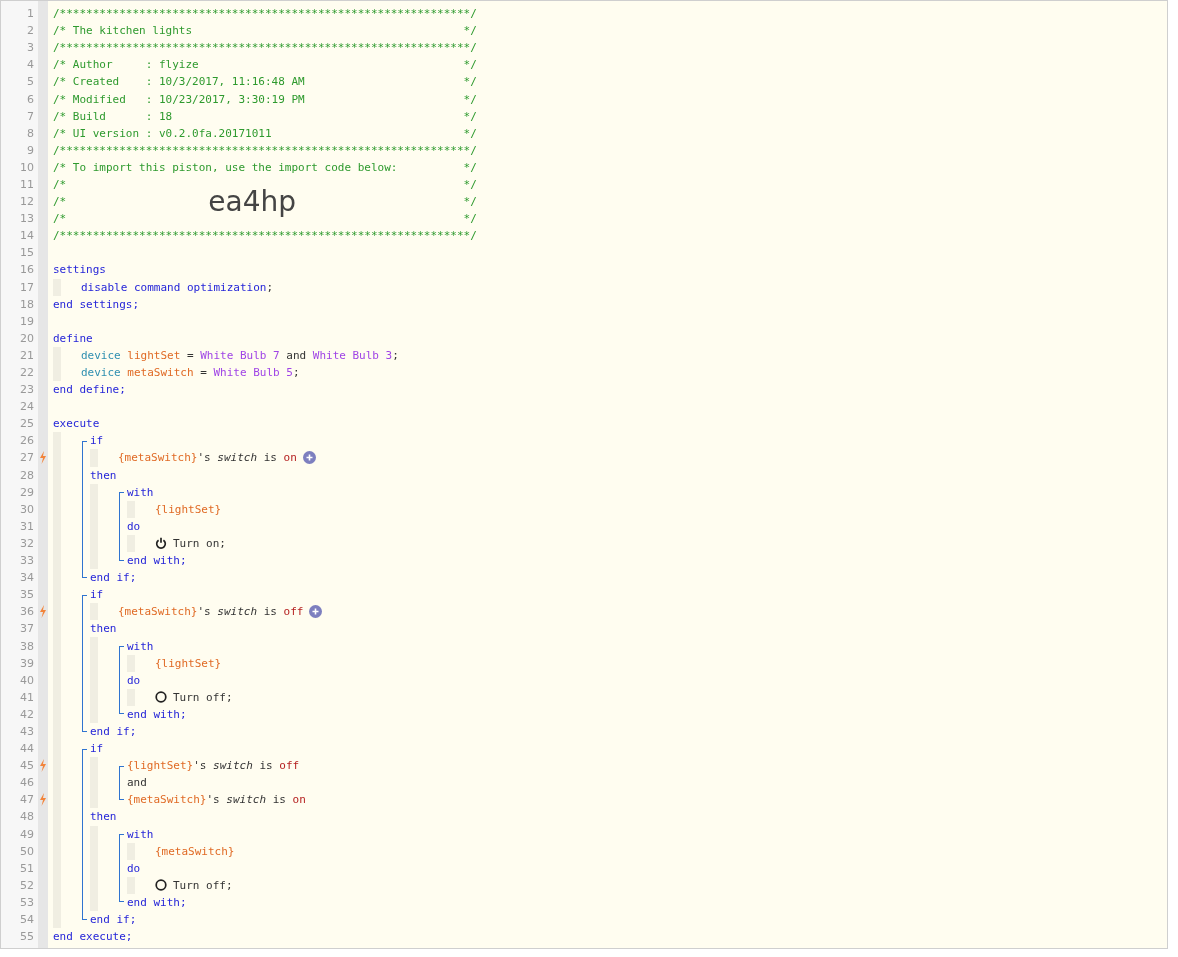  What do you see at coordinates (103, 629) in the screenshot?
I see `keyword: then` at bounding box center [103, 629].